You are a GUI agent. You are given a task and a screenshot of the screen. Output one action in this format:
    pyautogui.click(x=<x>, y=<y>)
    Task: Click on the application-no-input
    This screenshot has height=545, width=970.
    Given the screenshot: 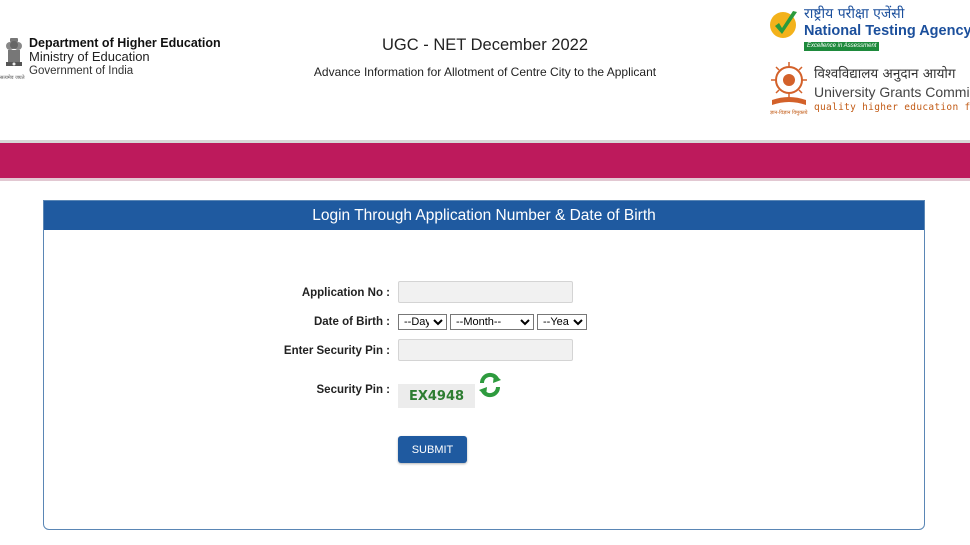 What is the action you would take?
    pyautogui.click(x=485, y=292)
    